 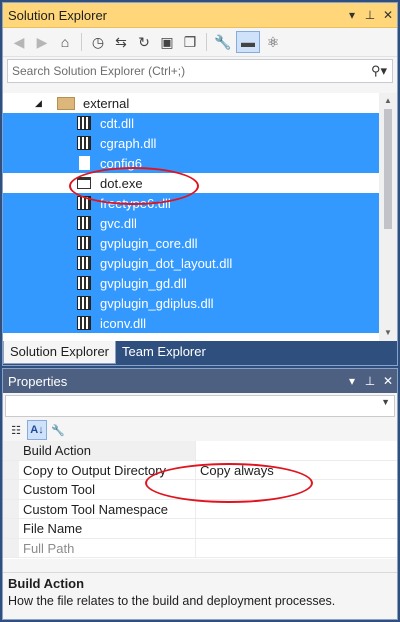 I want to click on forward-icon: ▶, so click(x=42, y=42).